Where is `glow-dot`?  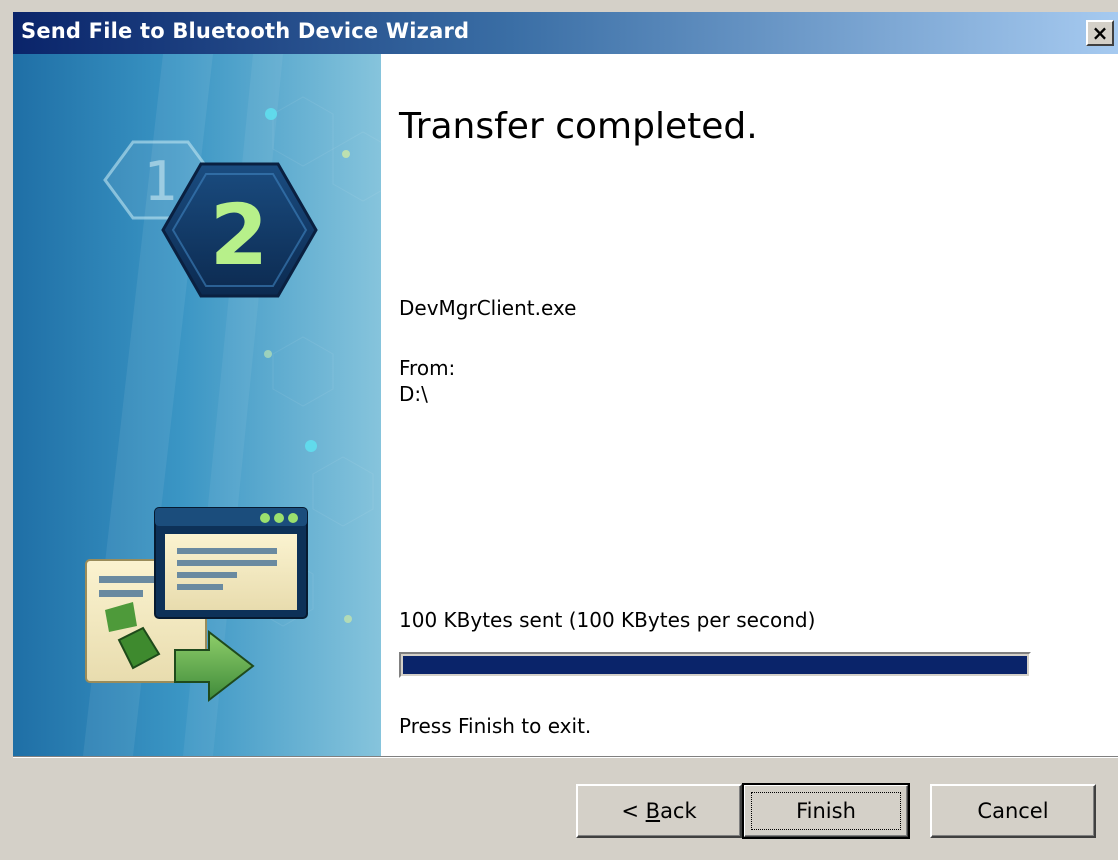 glow-dot is located at coordinates (271, 114).